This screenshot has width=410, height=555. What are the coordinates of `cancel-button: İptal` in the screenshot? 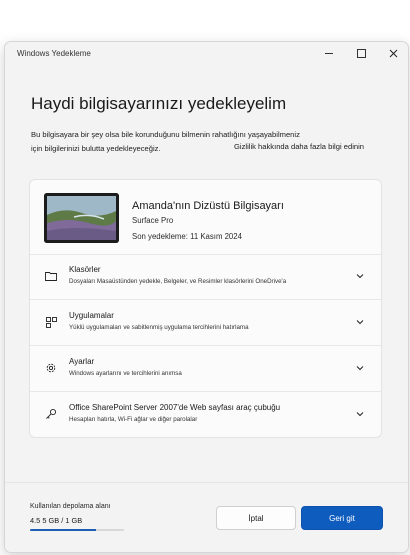 It's located at (256, 518).